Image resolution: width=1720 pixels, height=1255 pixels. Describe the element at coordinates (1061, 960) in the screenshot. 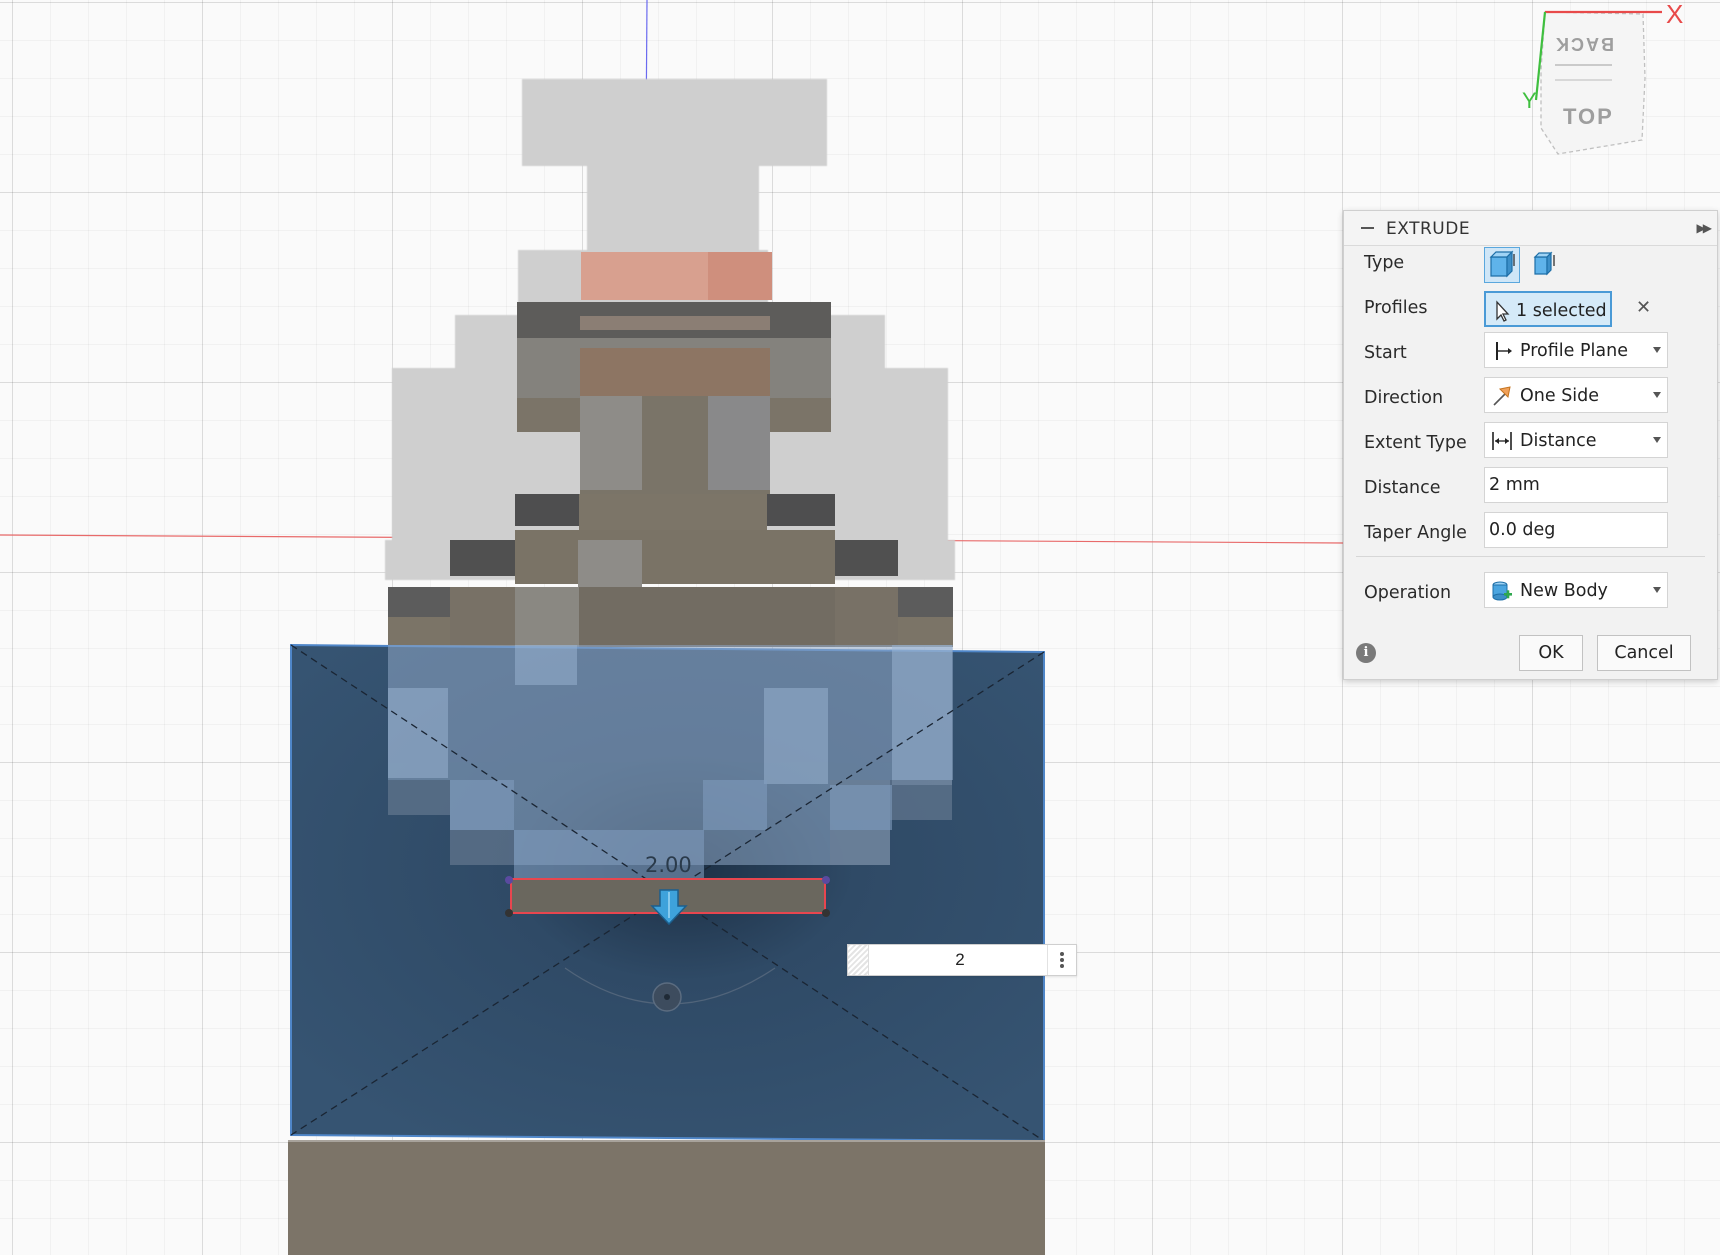

I see `more-options-icon` at that location.